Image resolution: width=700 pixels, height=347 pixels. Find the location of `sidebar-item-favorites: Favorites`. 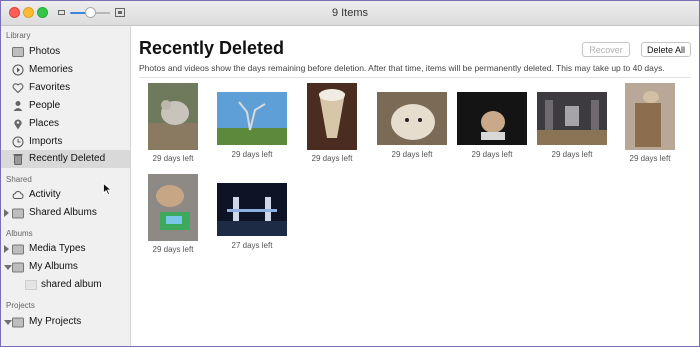

sidebar-item-favorites: Favorites is located at coordinates (65, 88).